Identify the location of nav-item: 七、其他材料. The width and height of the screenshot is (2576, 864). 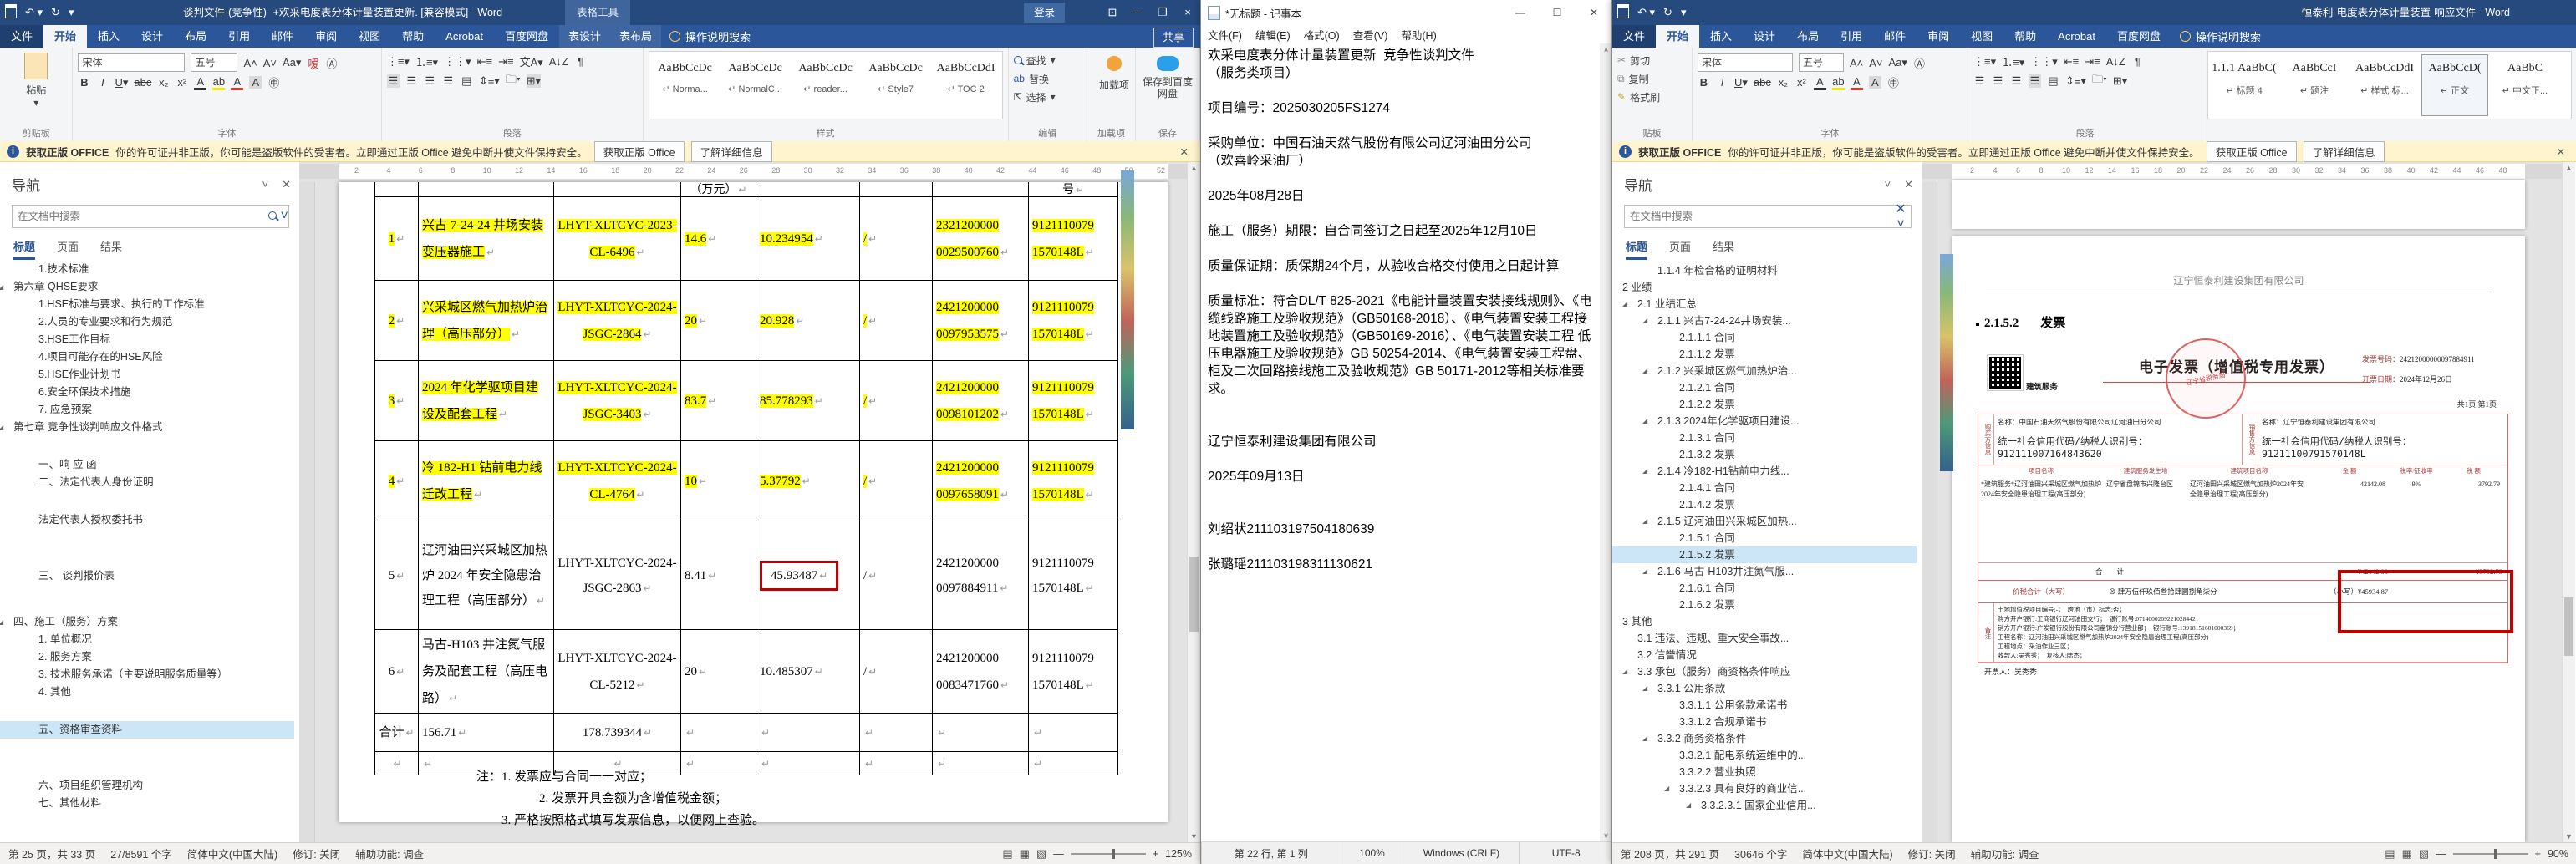
(147, 804).